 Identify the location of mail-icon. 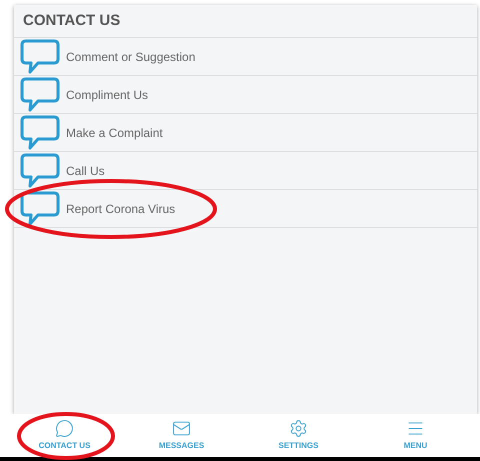
(181, 428).